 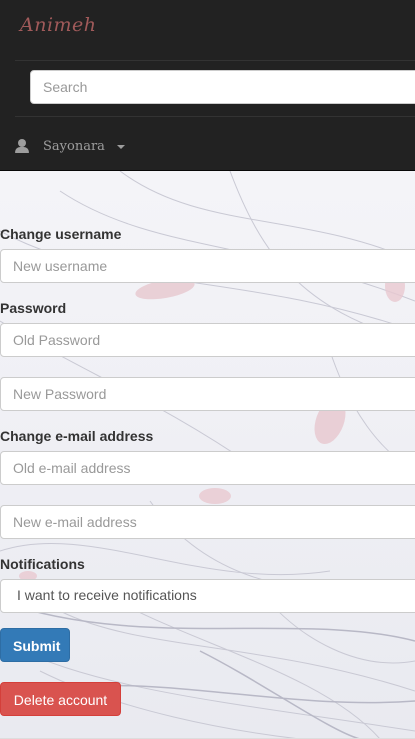 What do you see at coordinates (77, 436) in the screenshot?
I see `email-label: Change e-mail address` at bounding box center [77, 436].